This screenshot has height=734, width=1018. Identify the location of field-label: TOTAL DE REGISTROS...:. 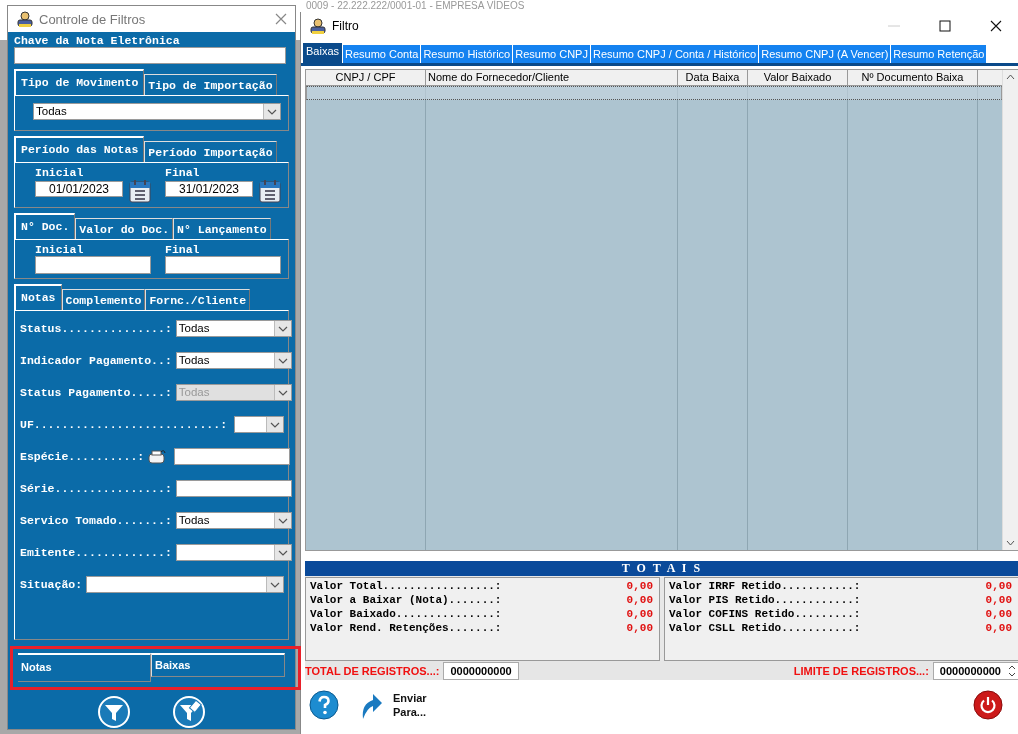
(372, 670).